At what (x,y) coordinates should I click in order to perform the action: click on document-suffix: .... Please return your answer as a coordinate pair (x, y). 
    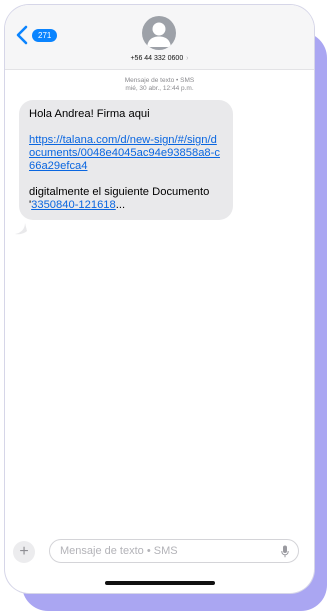
    Looking at the image, I should click on (120, 205).